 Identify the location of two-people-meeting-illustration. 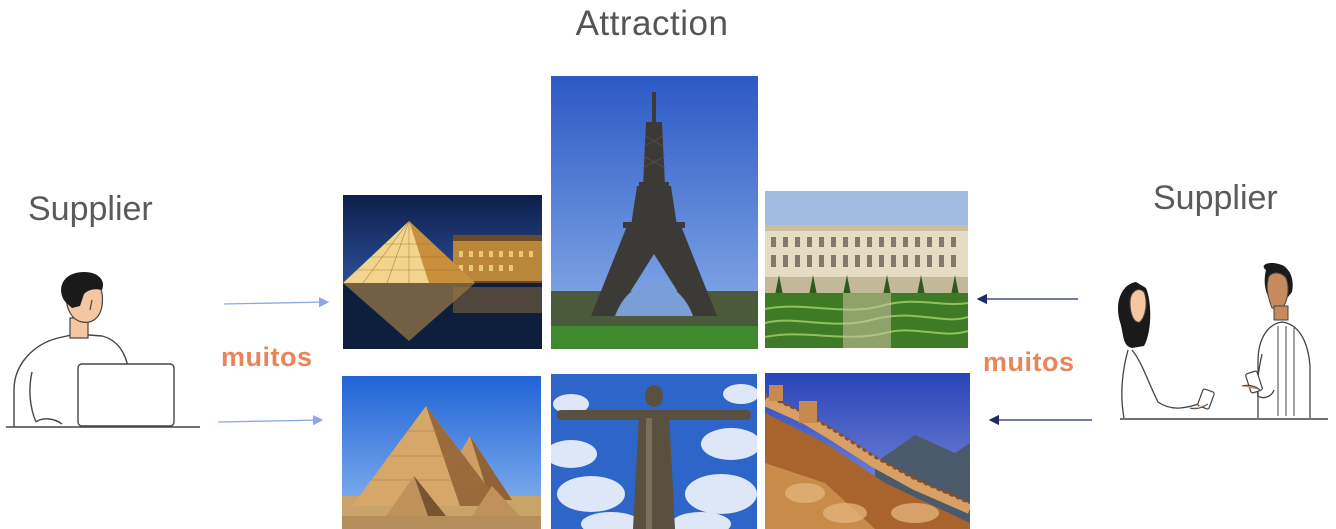
(1222, 341).